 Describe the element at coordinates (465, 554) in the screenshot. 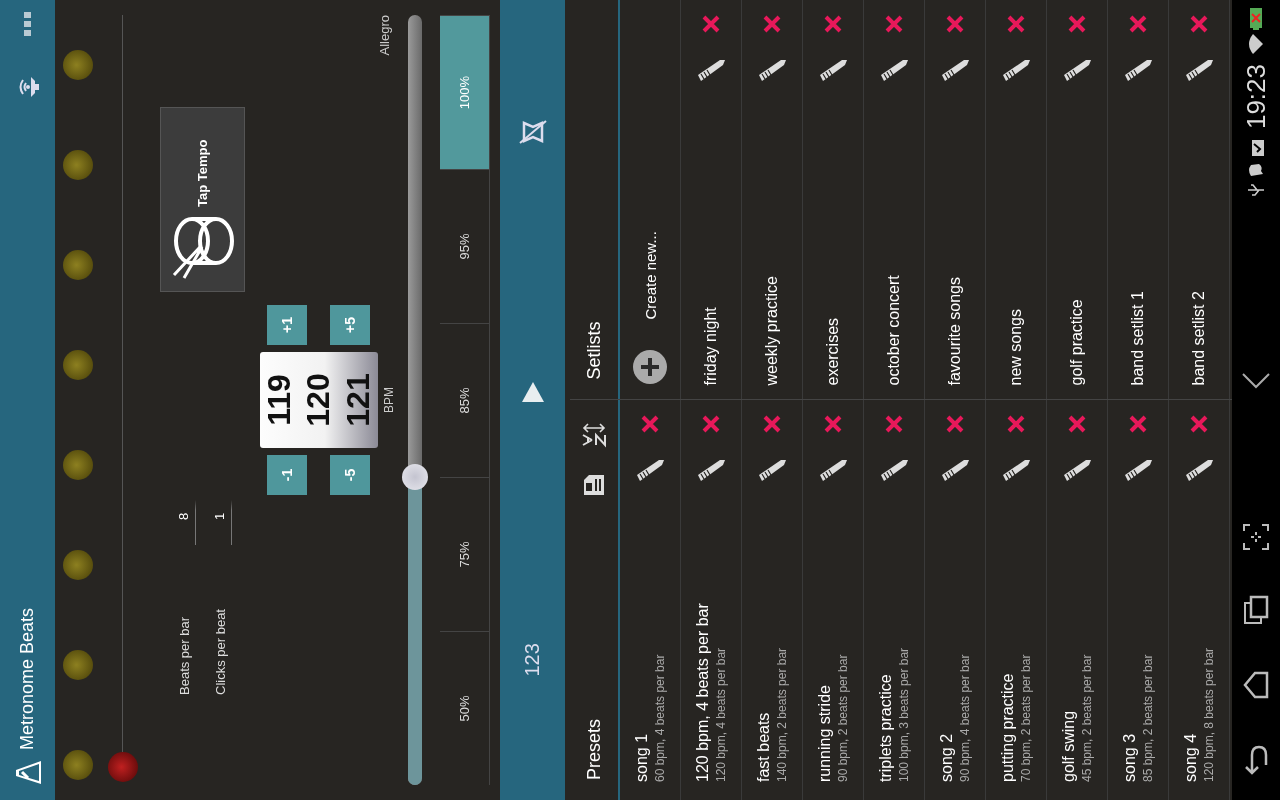

I see `speed-button: 75%` at that location.